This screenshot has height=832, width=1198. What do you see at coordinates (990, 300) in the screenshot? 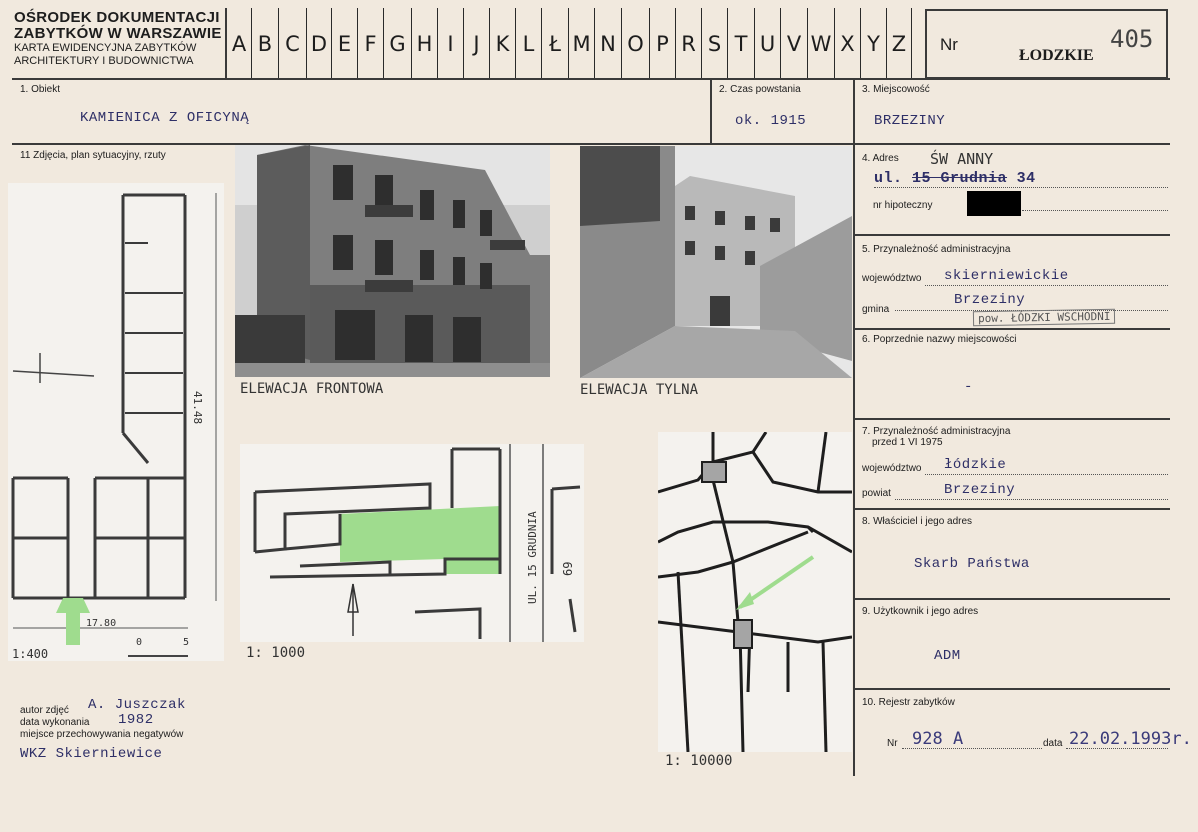
I see `gmina-value: Brzeziny` at bounding box center [990, 300].